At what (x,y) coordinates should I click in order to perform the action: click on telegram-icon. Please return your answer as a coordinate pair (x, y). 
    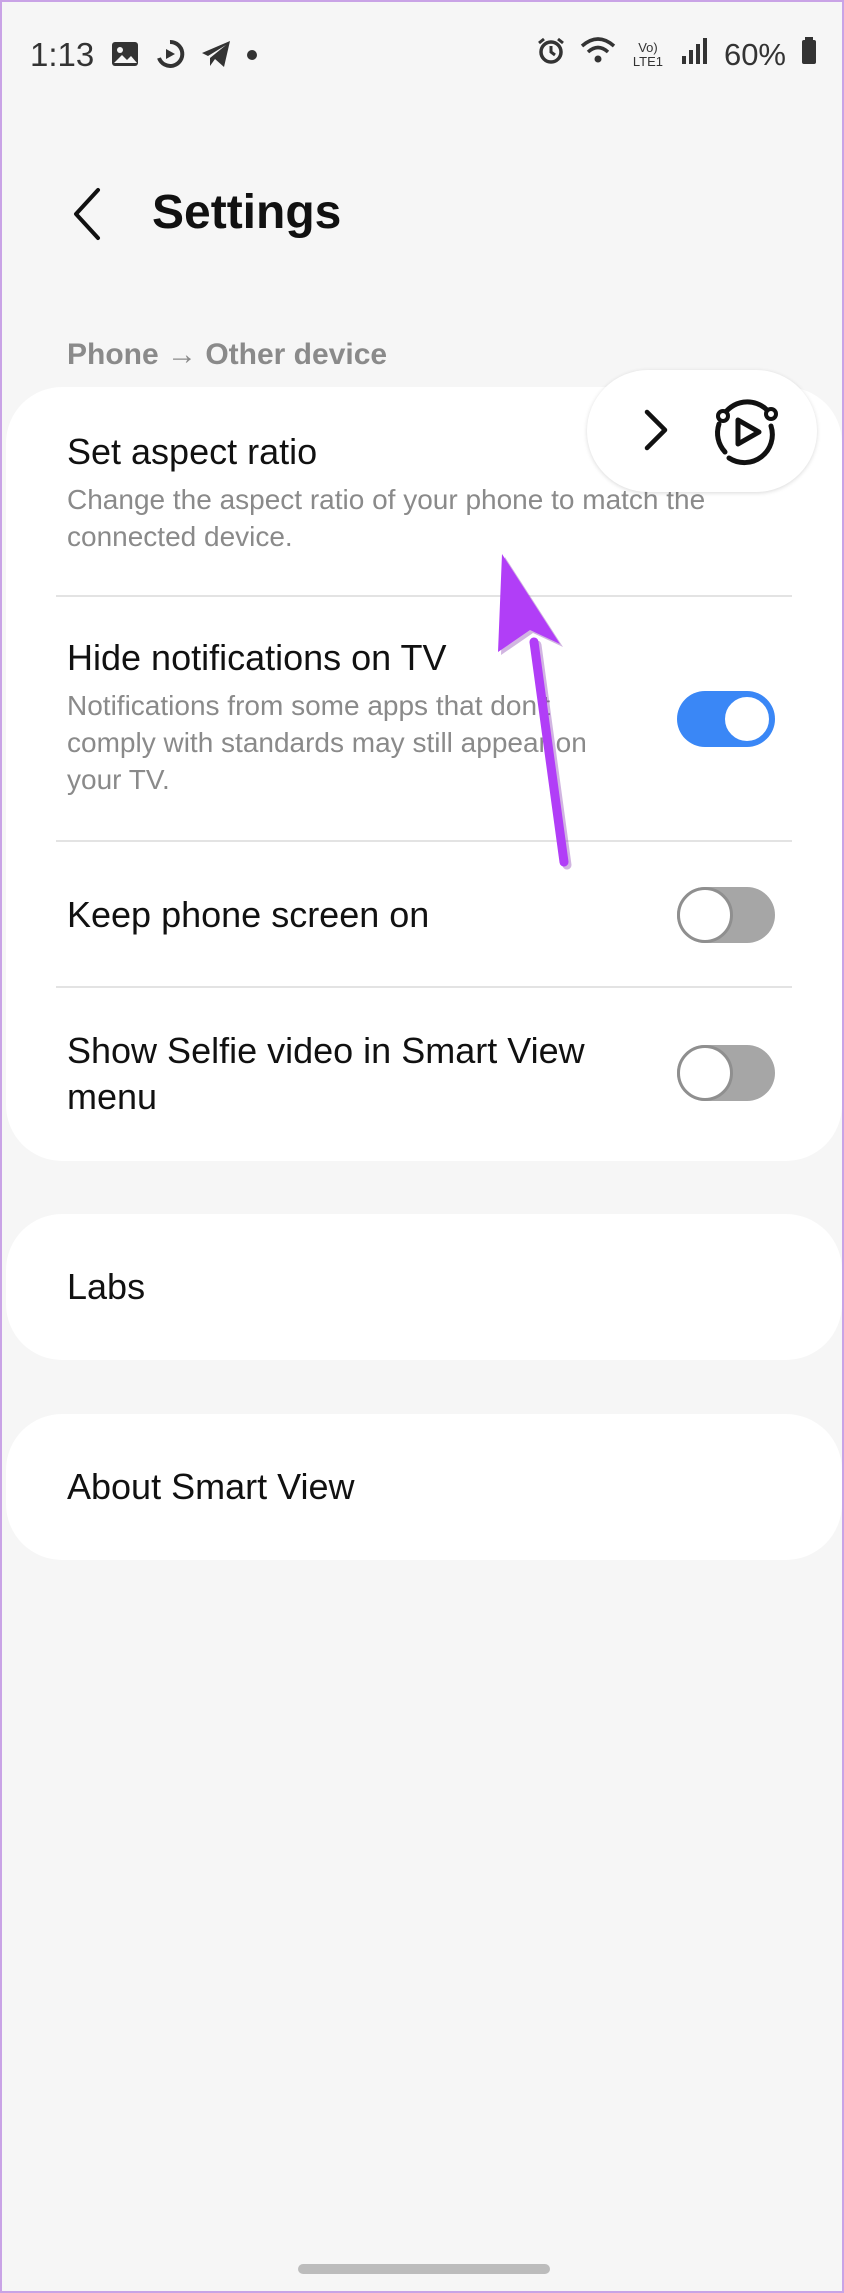
    Looking at the image, I should click on (216, 56).